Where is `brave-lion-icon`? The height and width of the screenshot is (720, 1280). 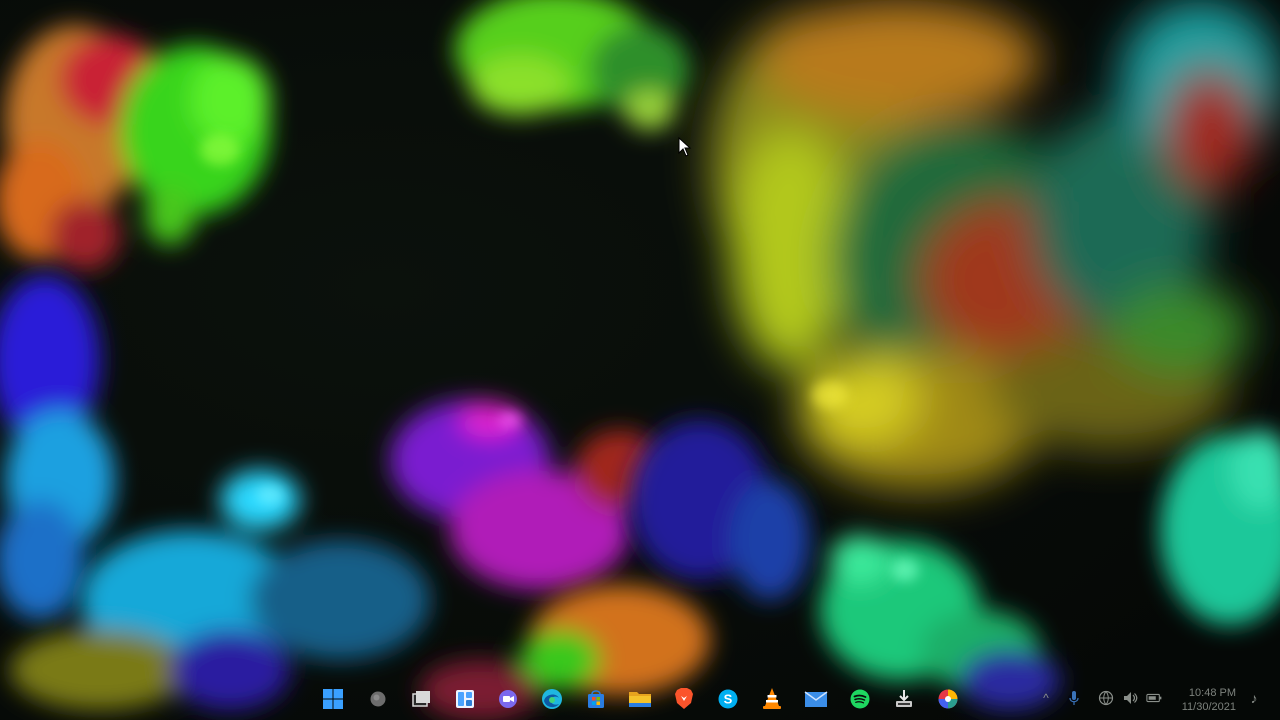
brave-lion-icon is located at coordinates (684, 698).